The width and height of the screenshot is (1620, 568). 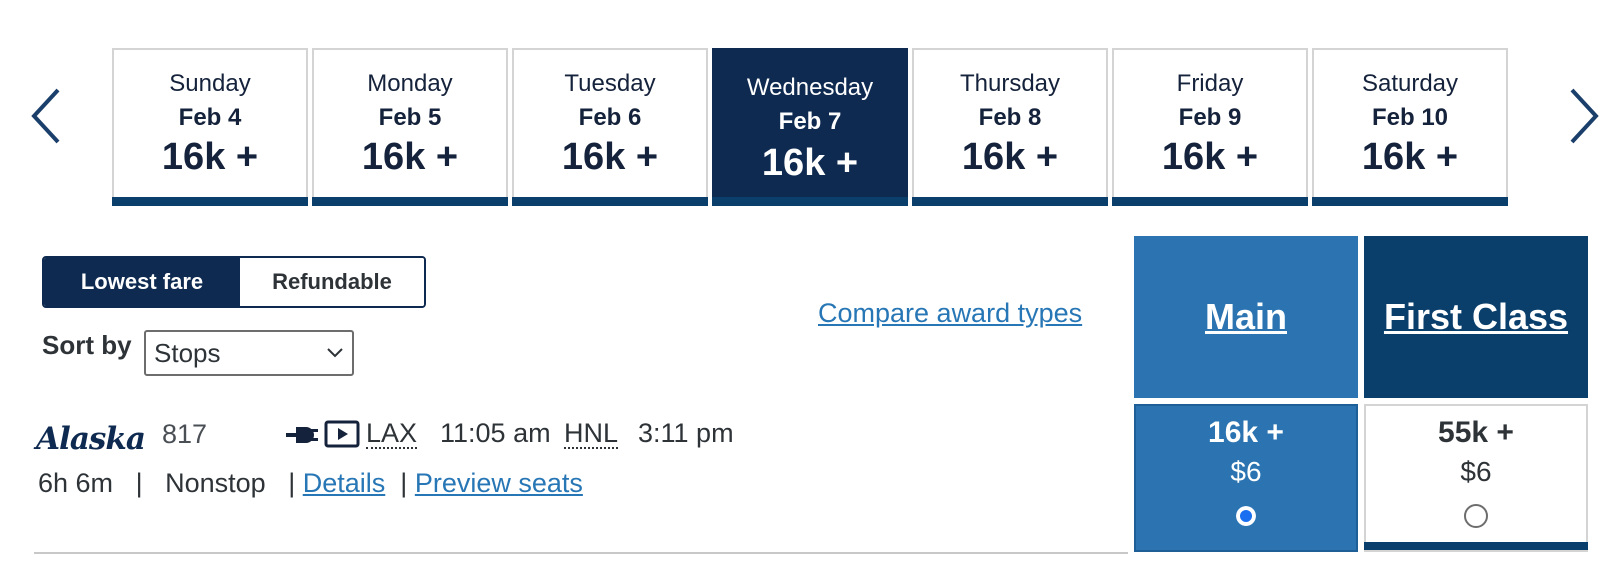 I want to click on refundable-tab: Refundable, so click(x=332, y=282).